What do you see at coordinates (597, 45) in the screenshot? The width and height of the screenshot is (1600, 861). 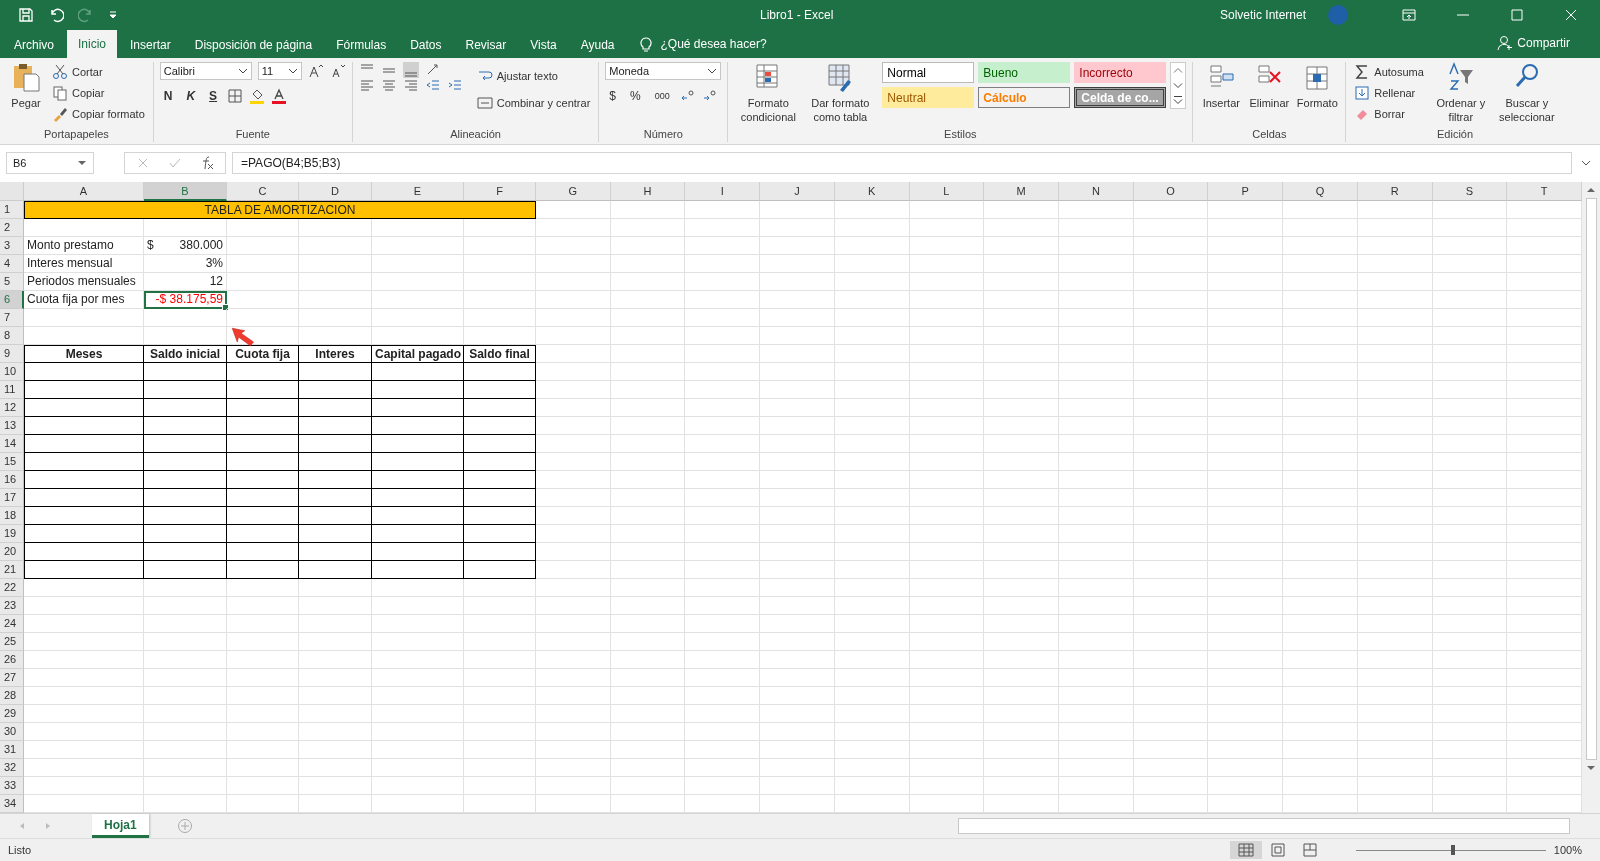 I see `ribbon-tab: Ayuda` at bounding box center [597, 45].